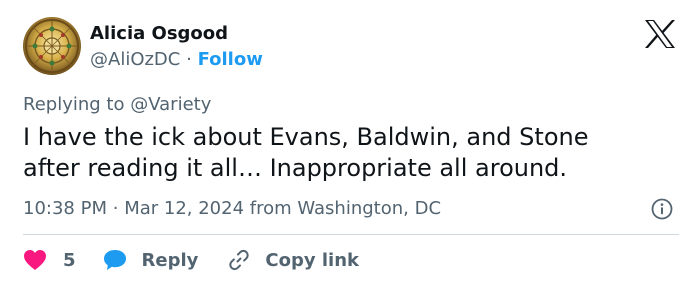 Image resolution: width=700 pixels, height=287 pixels. I want to click on reply-button: Reply, so click(151, 260).